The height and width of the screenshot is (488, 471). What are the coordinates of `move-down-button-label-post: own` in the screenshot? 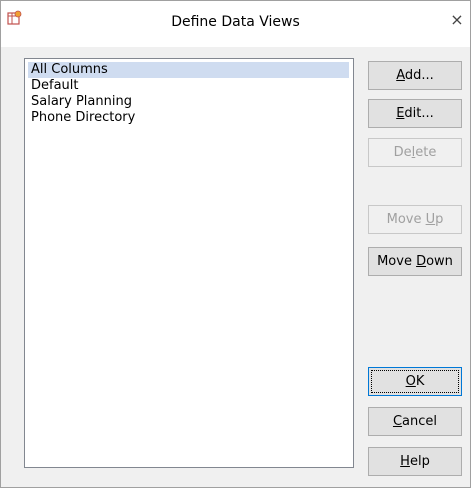 It's located at (439, 261).